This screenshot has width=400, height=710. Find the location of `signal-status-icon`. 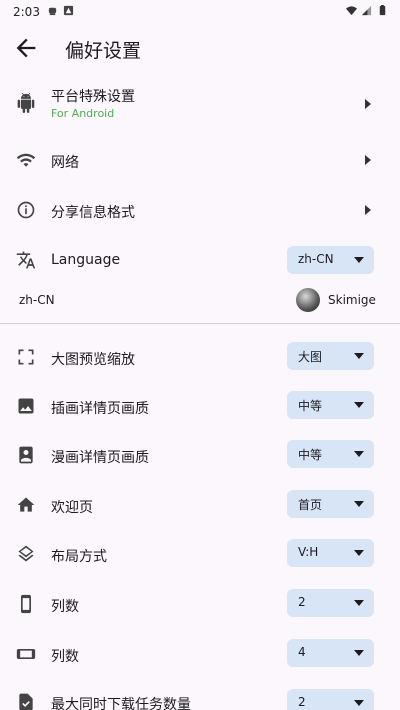

signal-status-icon is located at coordinates (366, 10).